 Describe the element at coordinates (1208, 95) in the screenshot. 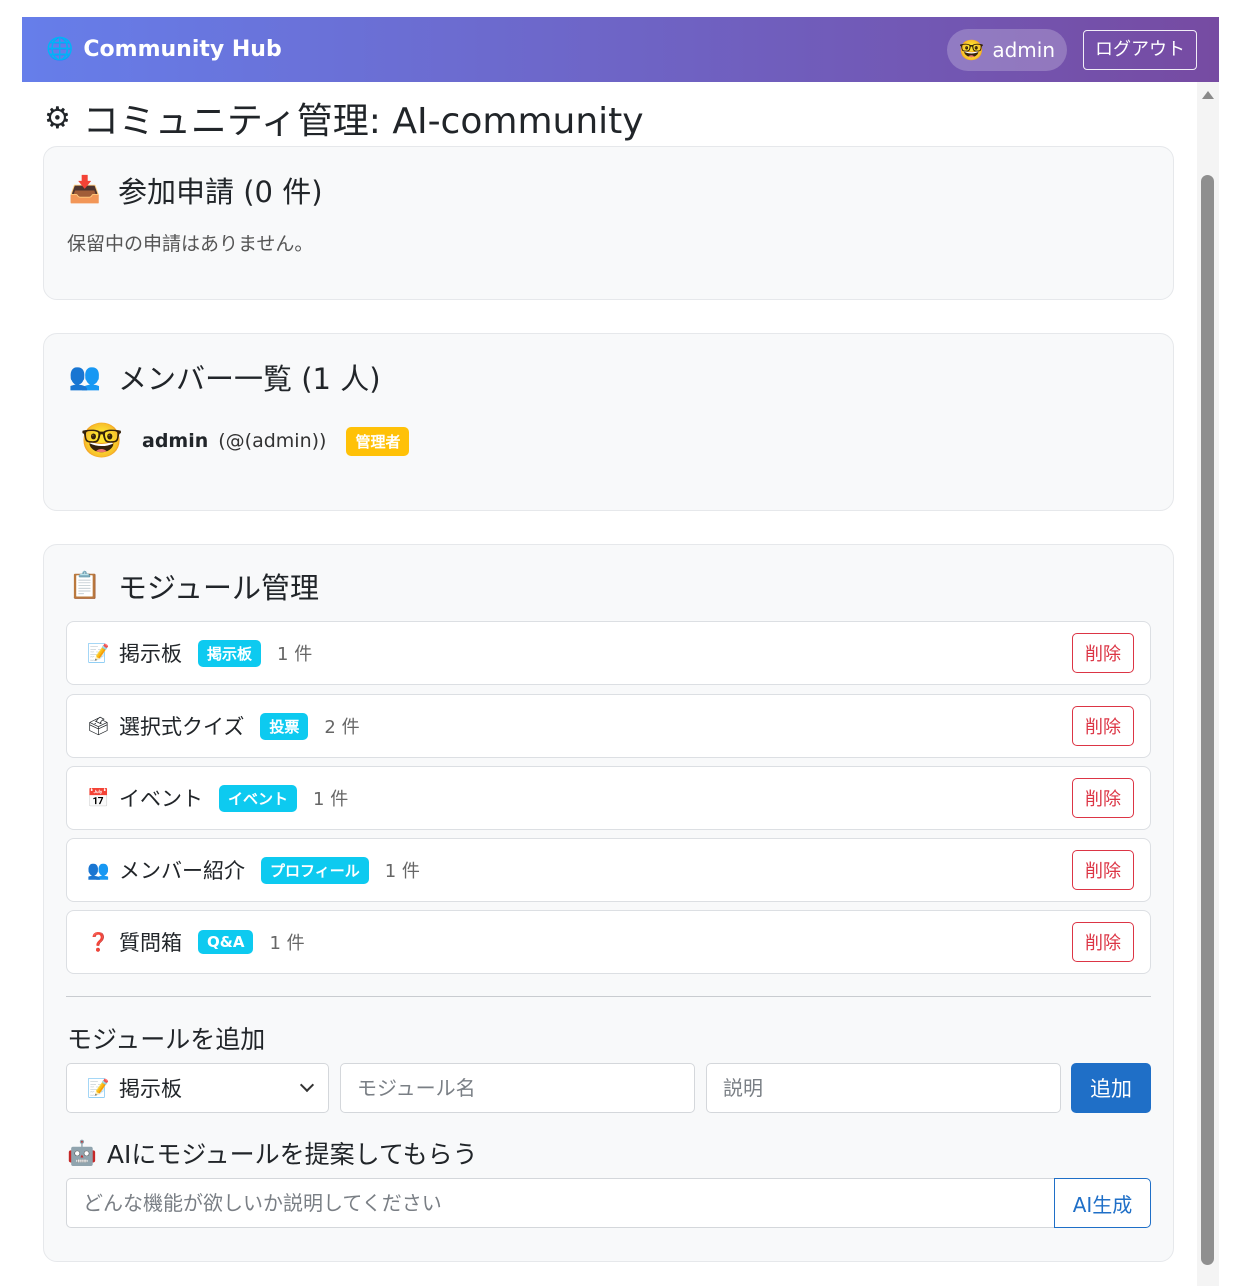

I see `scroll-up-arrow-icon` at that location.